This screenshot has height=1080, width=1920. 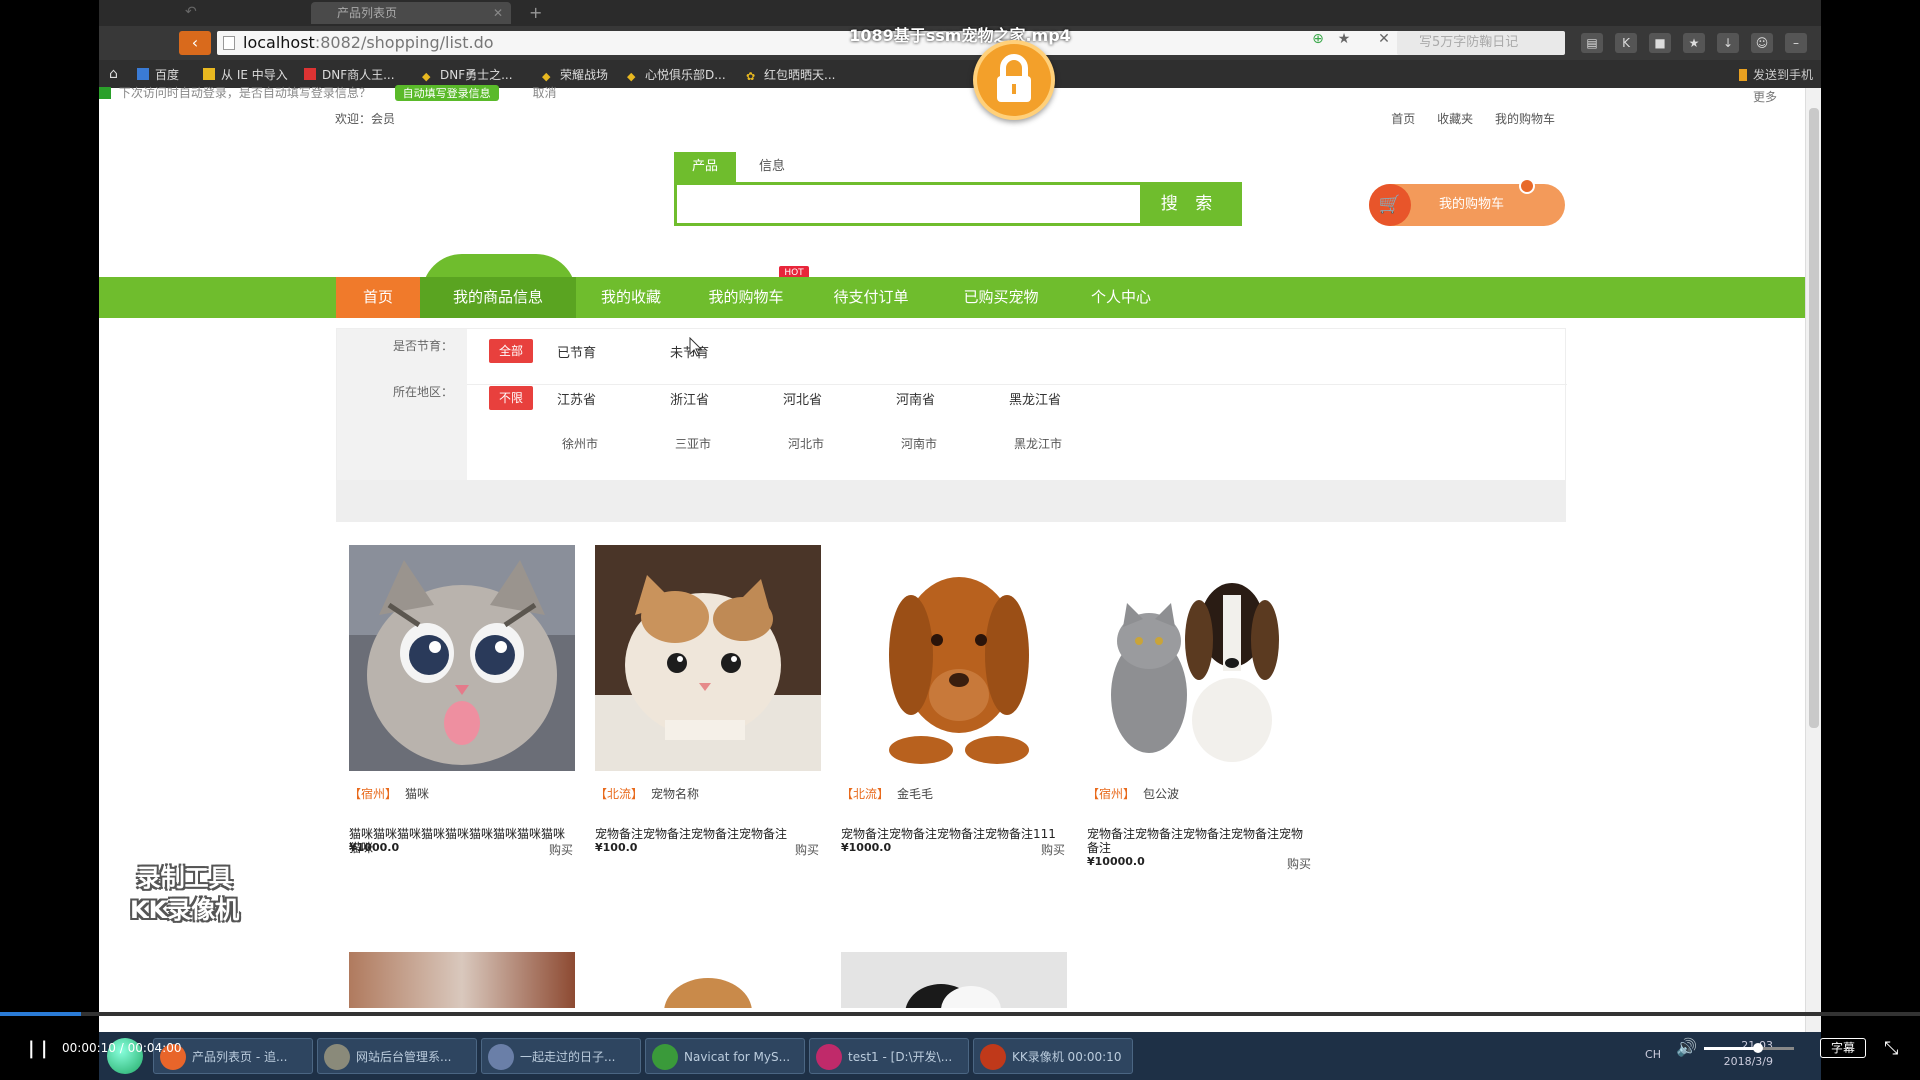 I want to click on city-option: 河南市, so click(x=919, y=443).